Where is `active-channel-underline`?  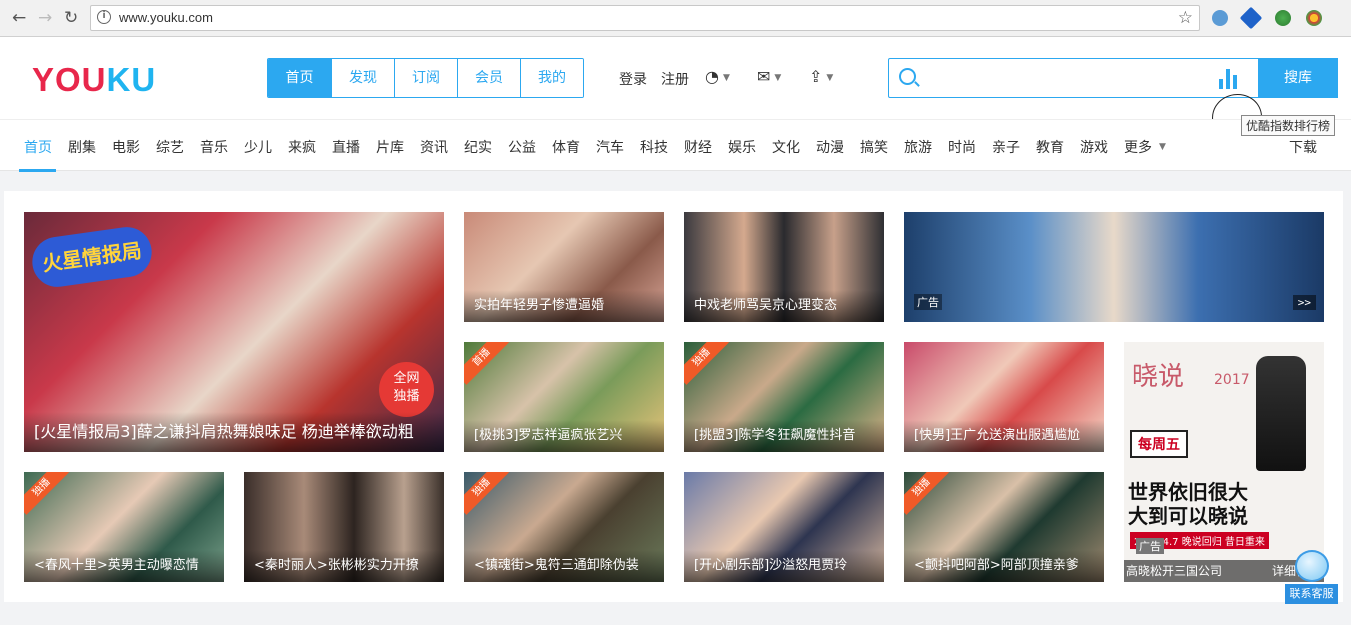
active-channel-underline is located at coordinates (37, 170).